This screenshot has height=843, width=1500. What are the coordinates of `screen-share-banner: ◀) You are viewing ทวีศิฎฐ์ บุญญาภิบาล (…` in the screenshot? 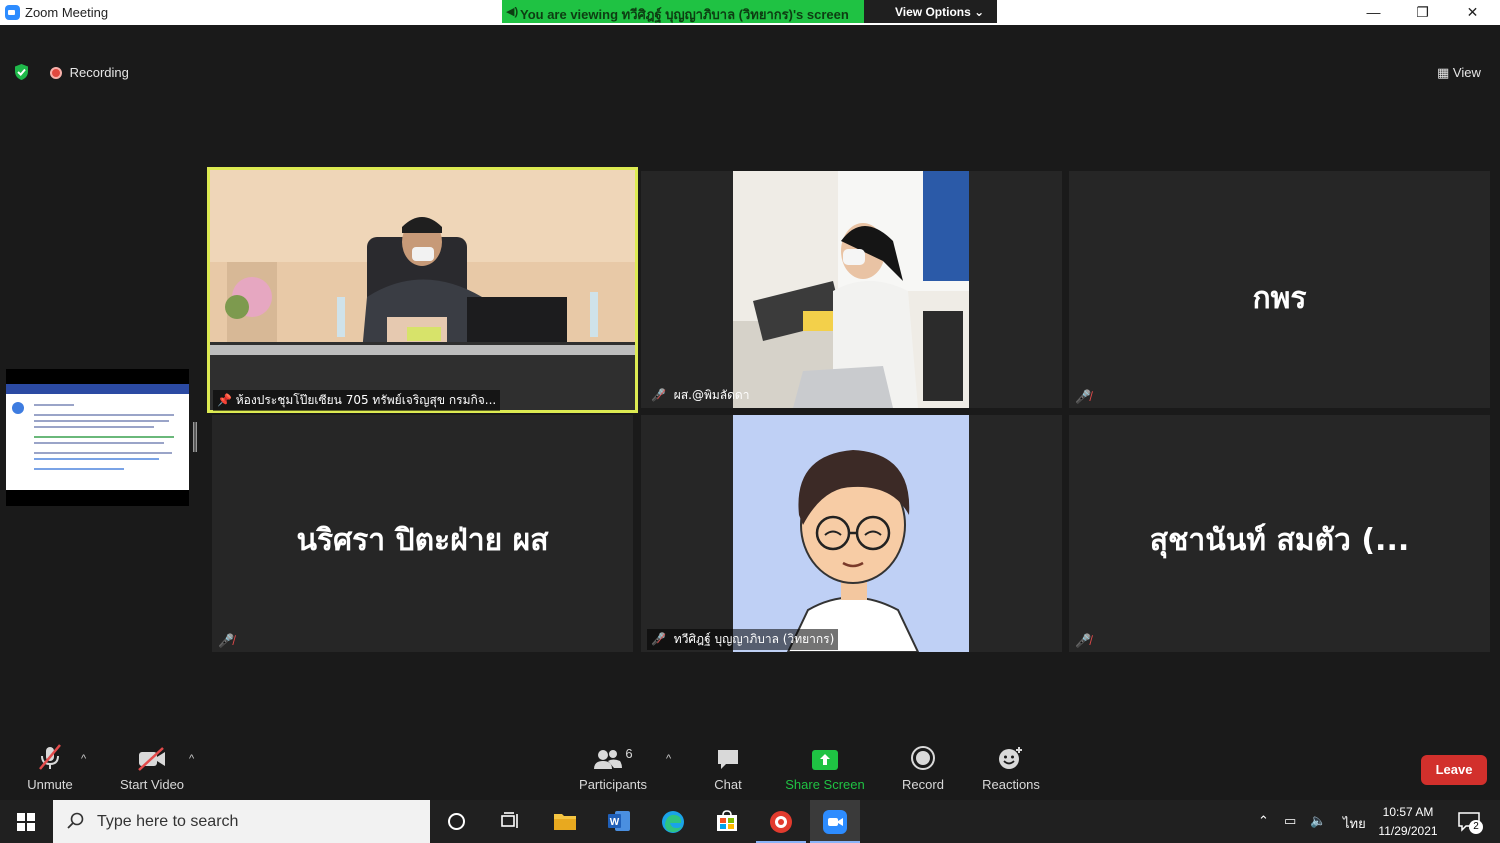 It's located at (683, 11).